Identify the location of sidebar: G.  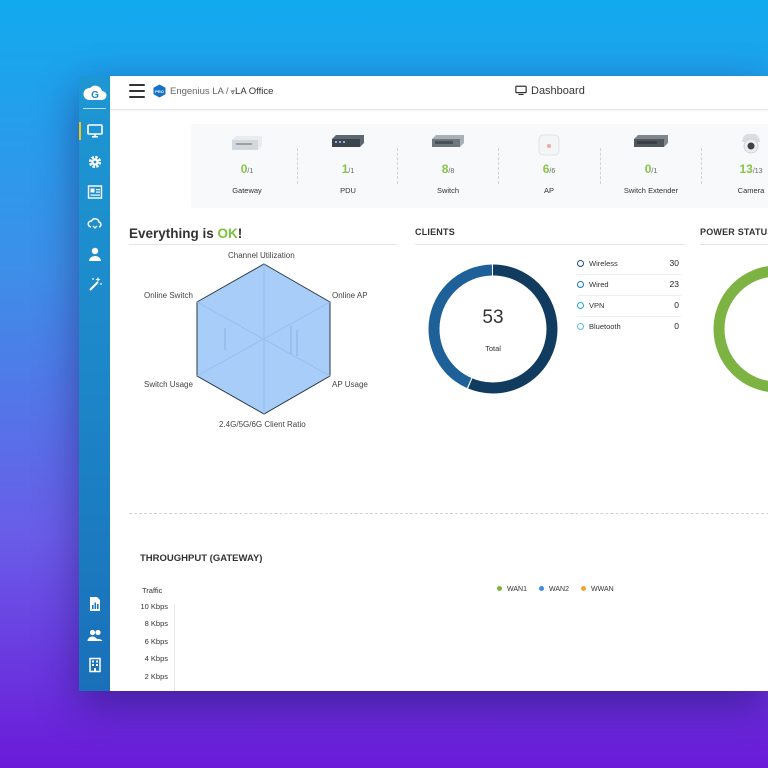
(94, 383).